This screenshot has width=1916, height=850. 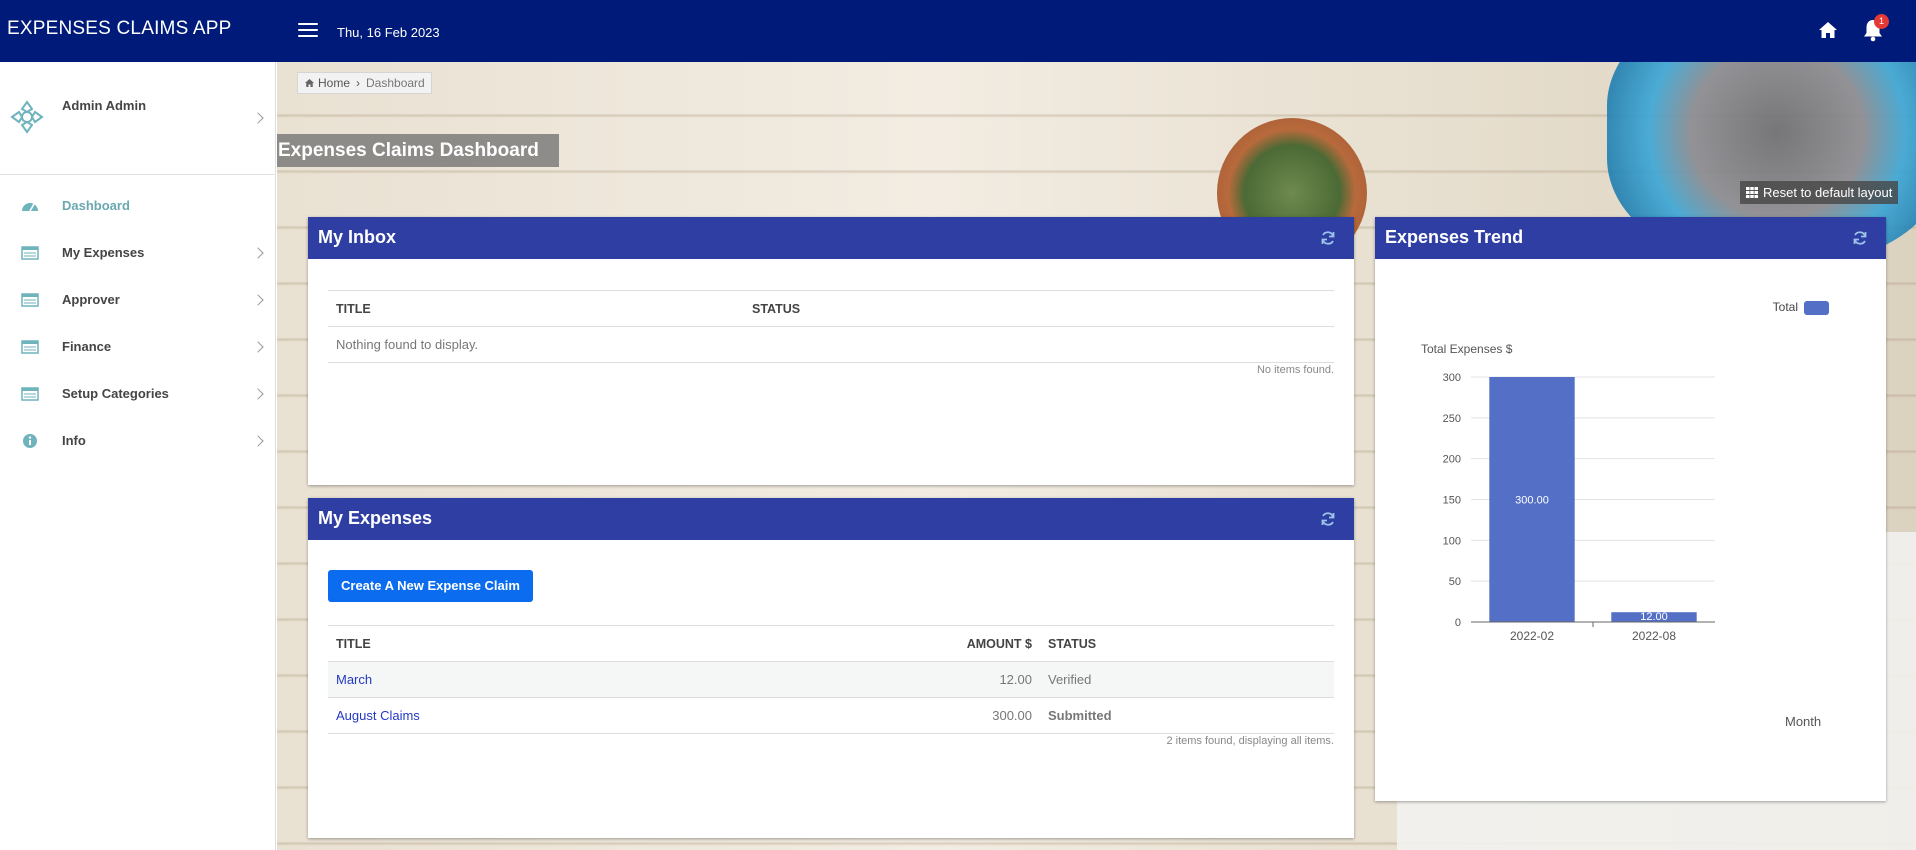 What do you see at coordinates (115, 393) in the screenshot?
I see `sidebar-item-label: Setup Categories` at bounding box center [115, 393].